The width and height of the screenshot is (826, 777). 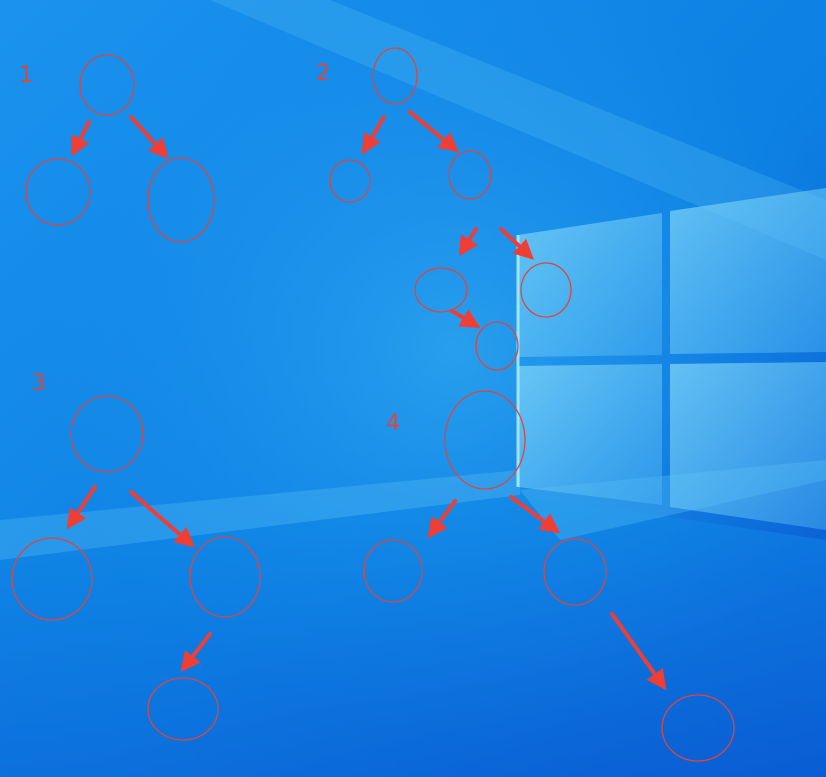 I want to click on diagram-1-arrow-right, so click(x=149, y=137).